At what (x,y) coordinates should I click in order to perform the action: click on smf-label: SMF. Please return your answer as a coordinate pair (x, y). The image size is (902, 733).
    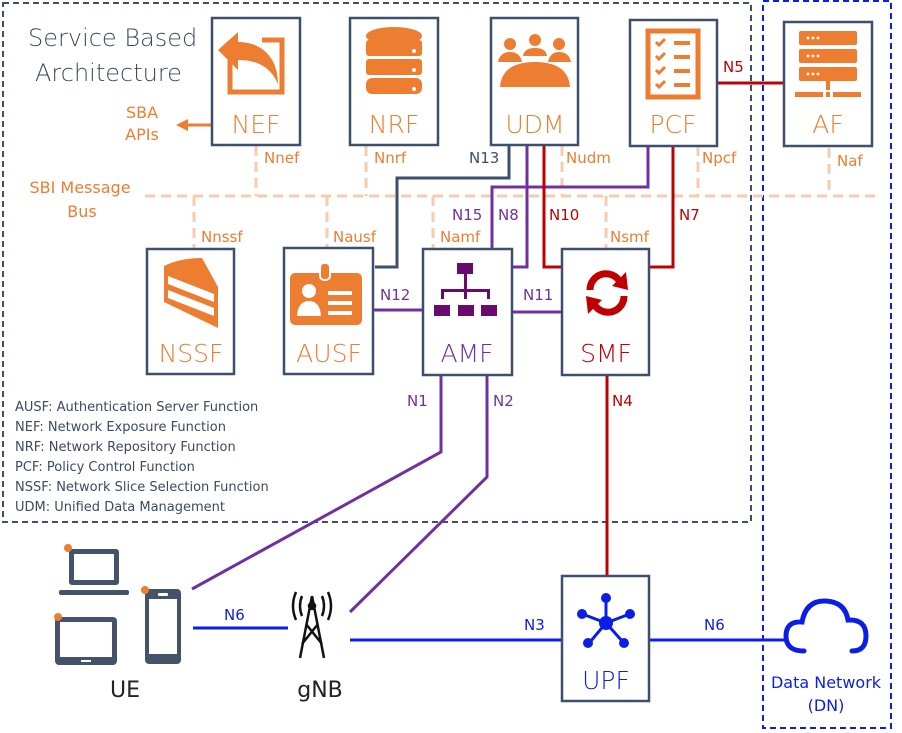
    Looking at the image, I should click on (606, 353).